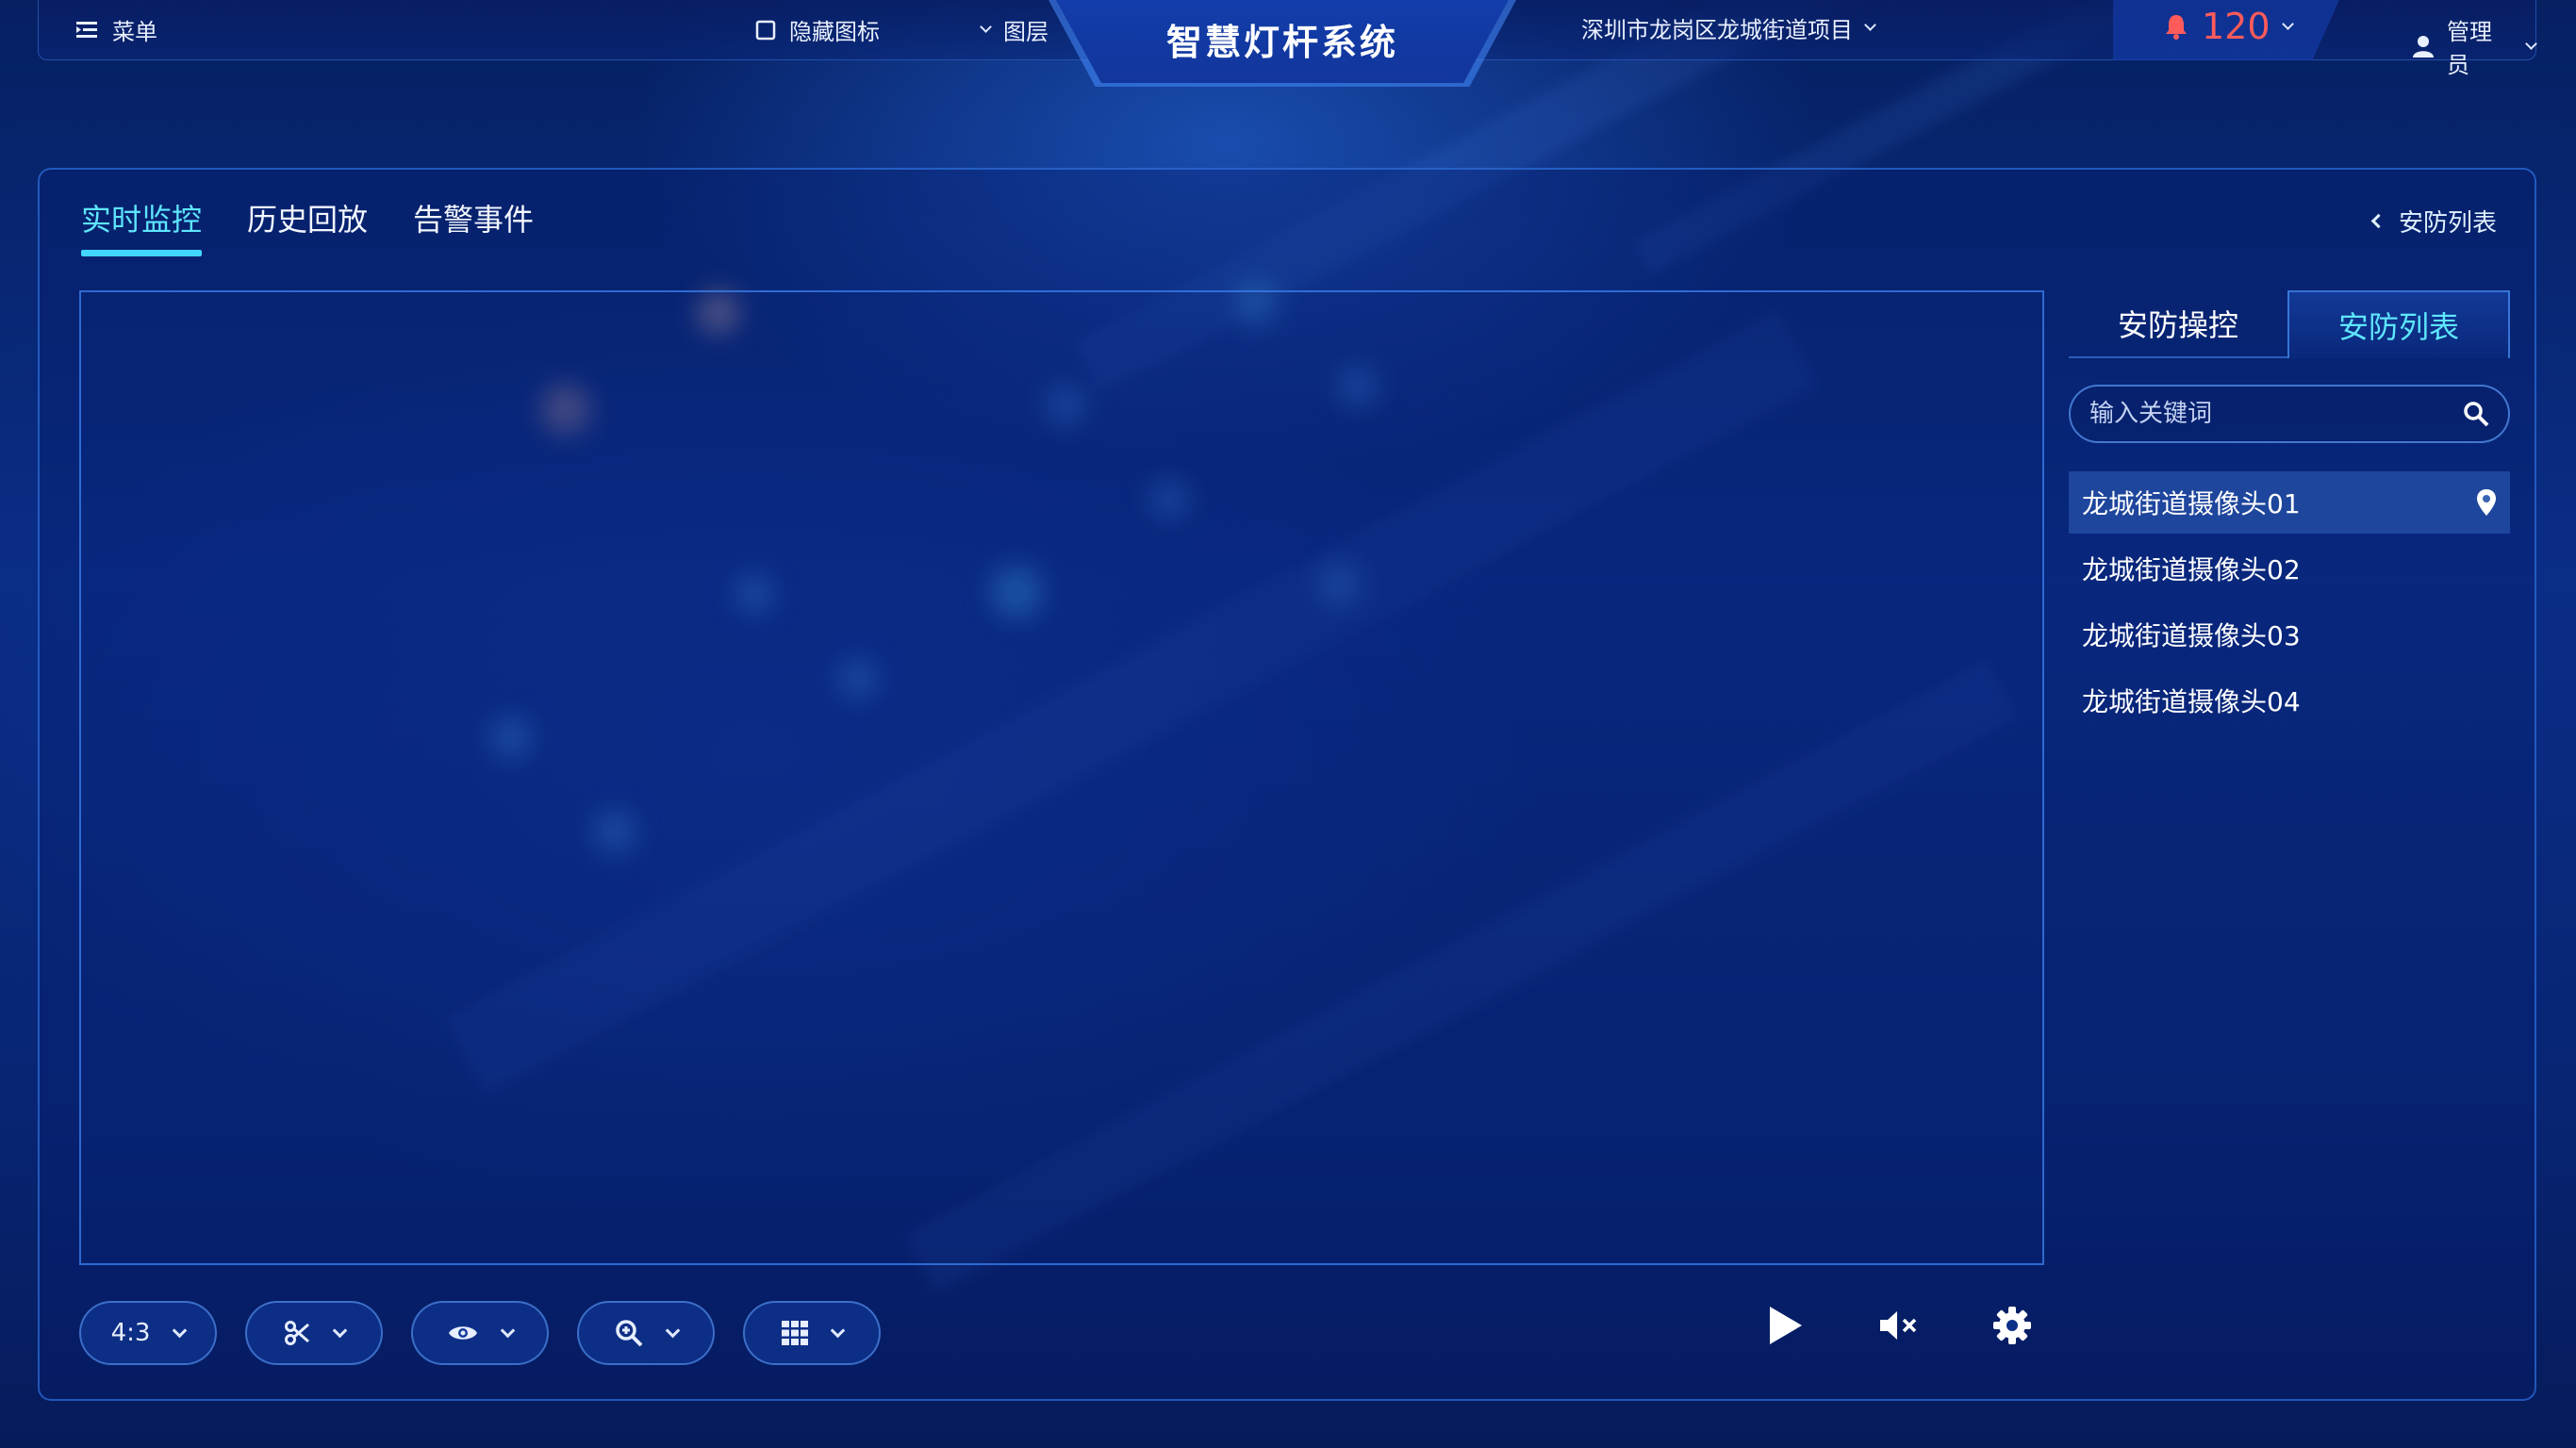 The width and height of the screenshot is (2576, 1448). I want to click on tab-security-control: 安防操控, so click(2178, 324).